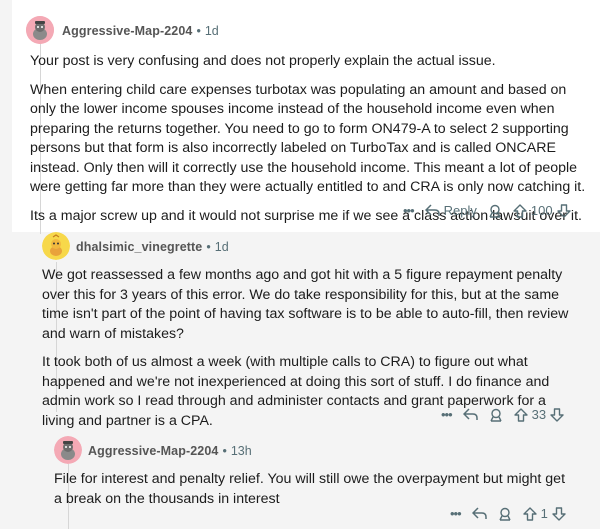  I want to click on reply-button: Reply, so click(450, 210).